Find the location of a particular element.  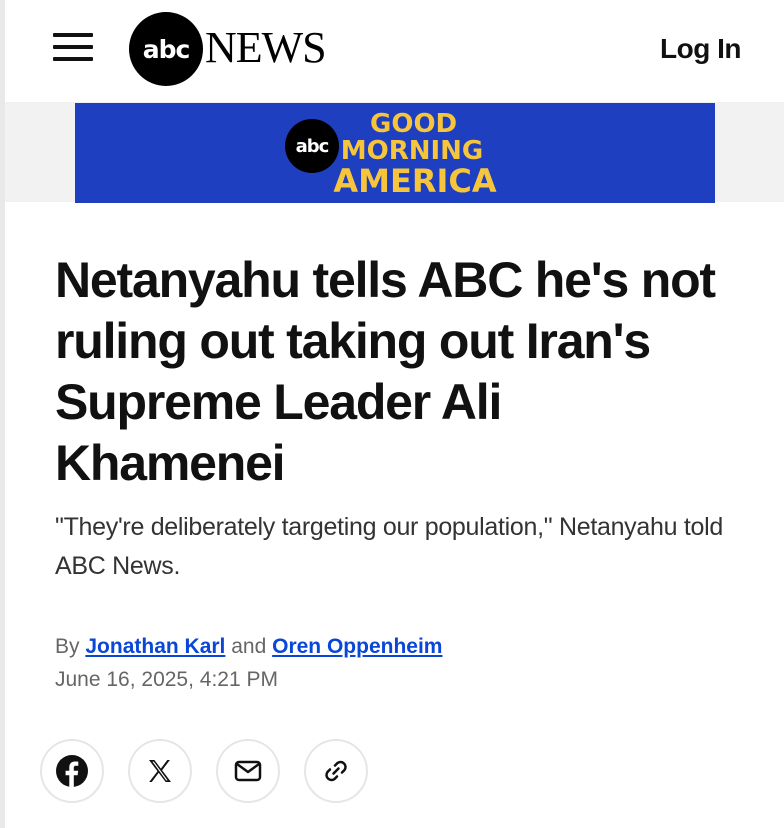

abc-news-logo: abc NEWS is located at coordinates (244, 49).